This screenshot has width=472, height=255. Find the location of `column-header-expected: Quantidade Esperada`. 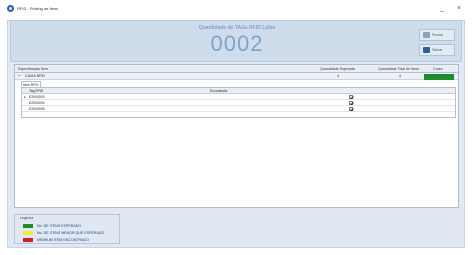

column-header-expected: Quantidade Esperada is located at coordinates (337, 69).